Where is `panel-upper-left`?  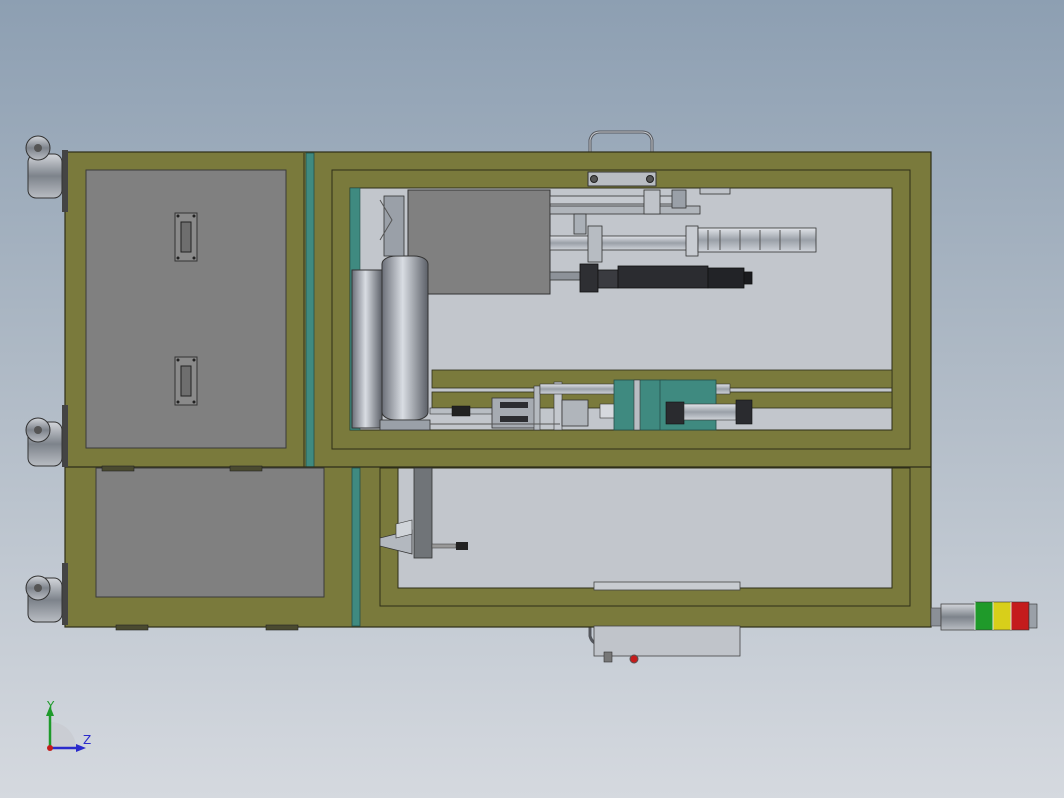 panel-upper-left is located at coordinates (186, 309).